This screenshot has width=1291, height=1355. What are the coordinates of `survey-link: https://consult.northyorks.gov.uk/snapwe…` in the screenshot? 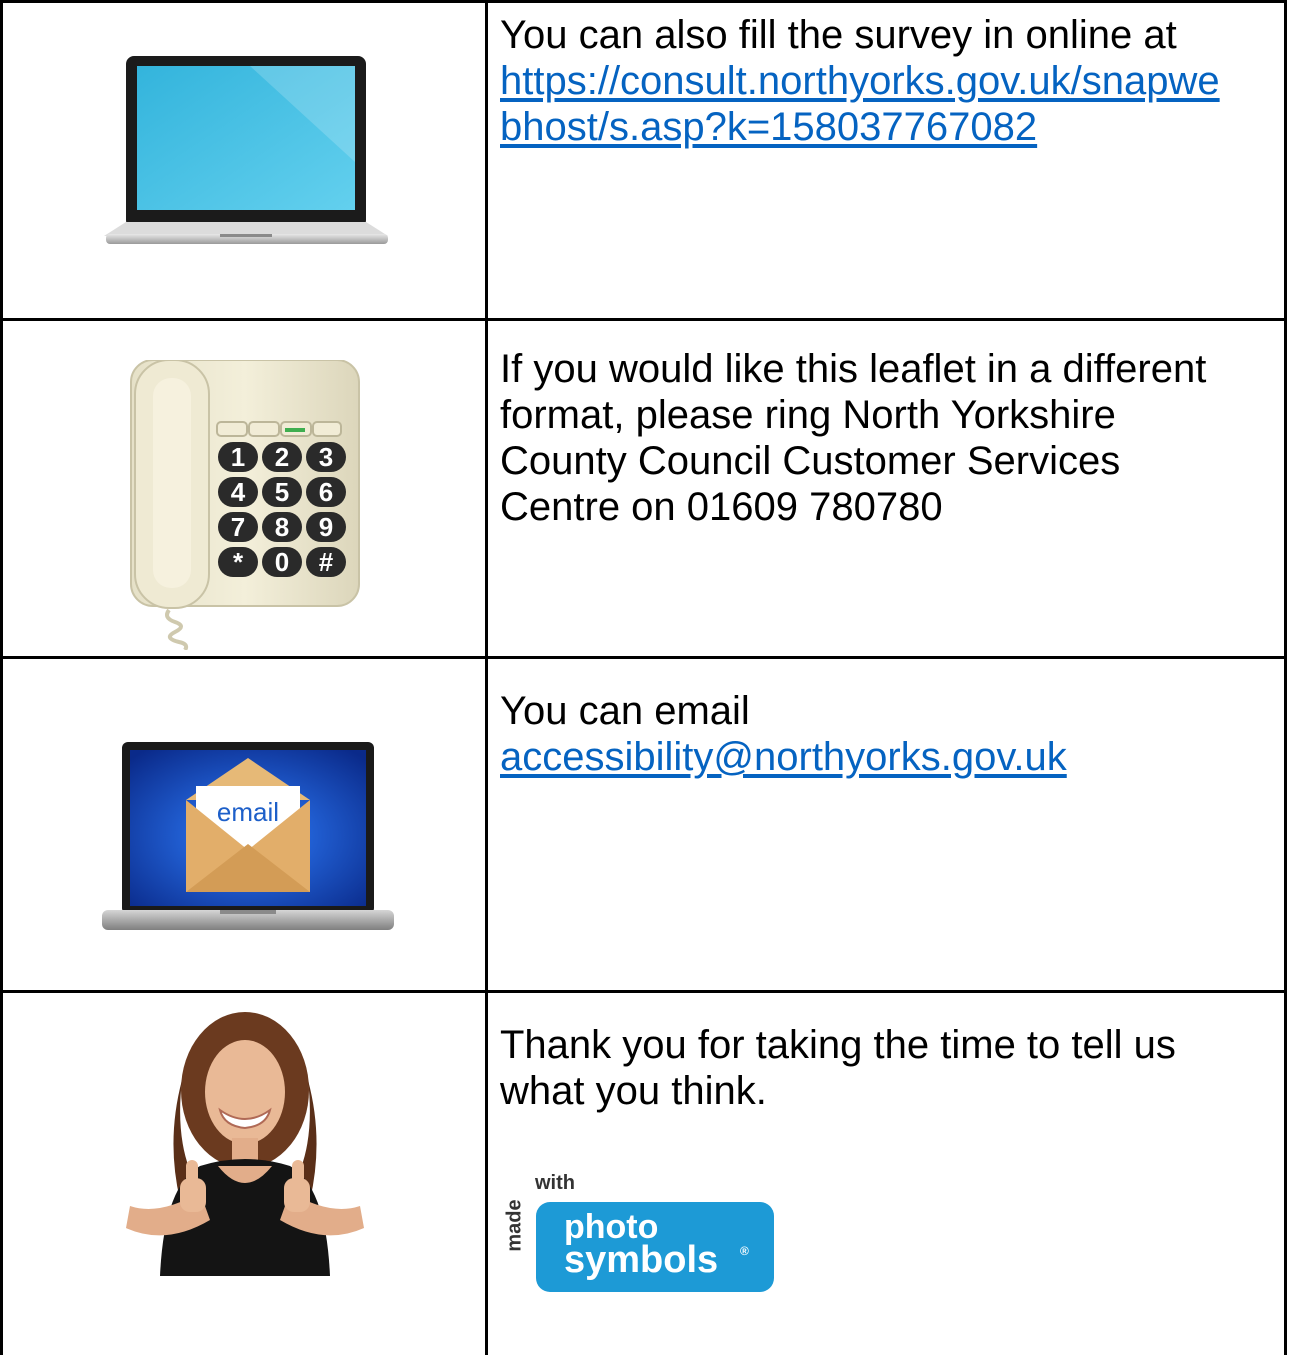 It's located at (860, 104).